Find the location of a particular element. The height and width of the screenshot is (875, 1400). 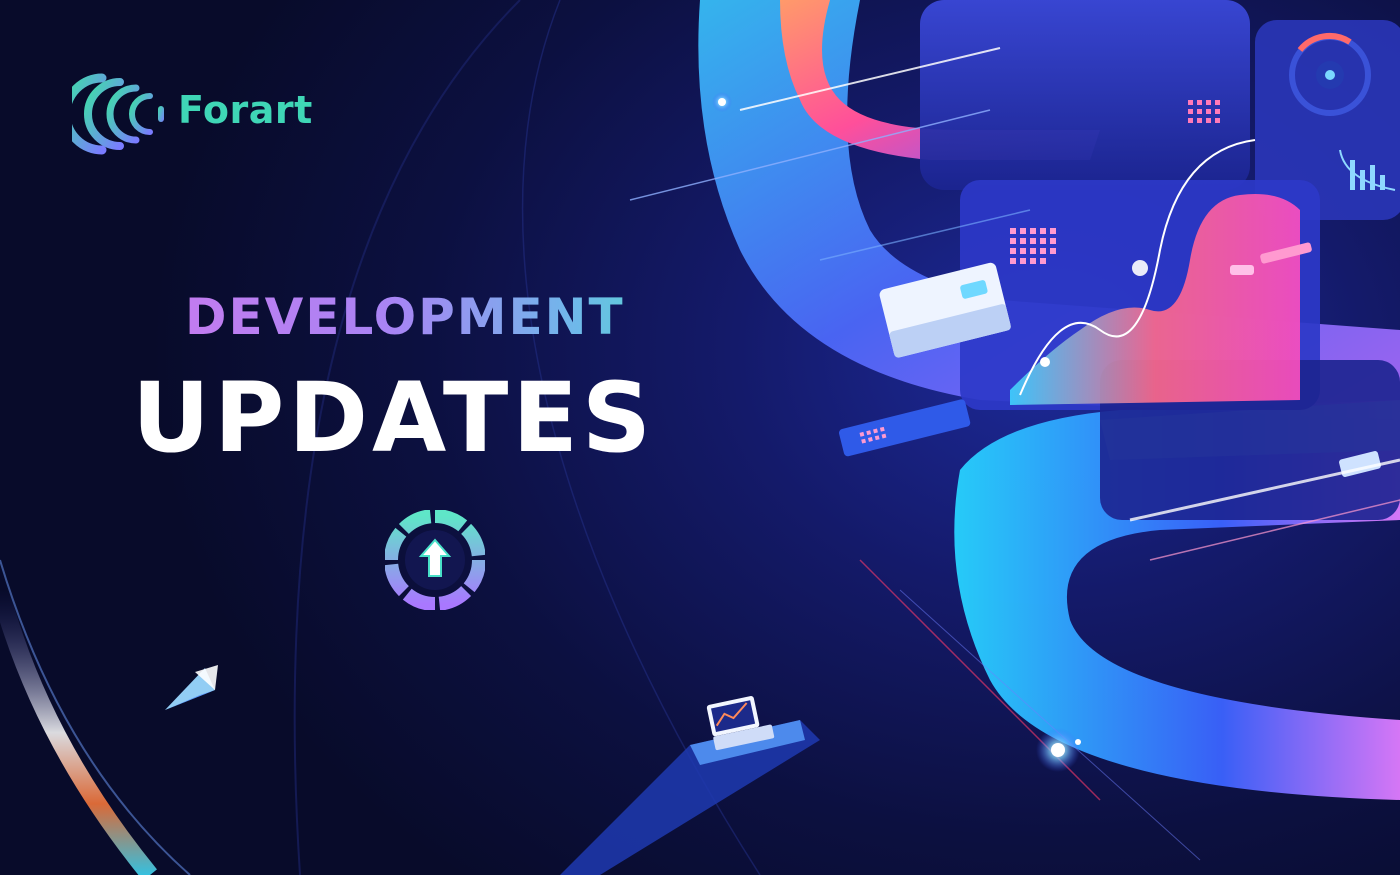

upload-progress-ring-icon is located at coordinates (435, 560).